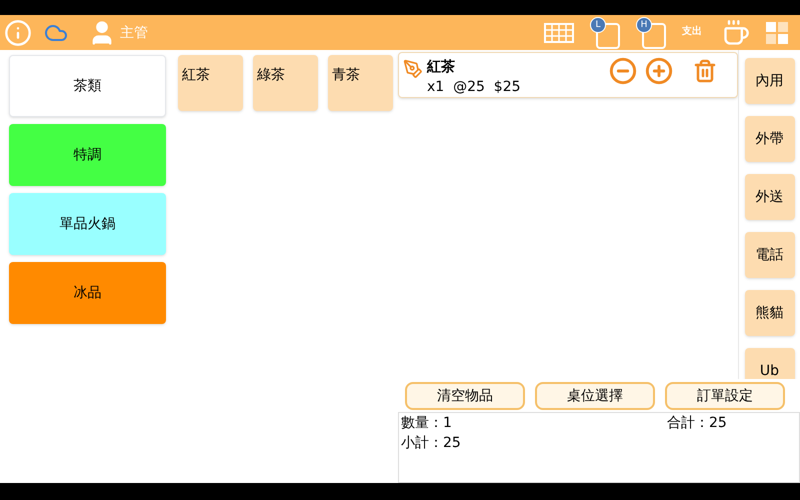  Describe the element at coordinates (769, 139) in the screenshot. I see `order-type-button: 外帶` at that location.